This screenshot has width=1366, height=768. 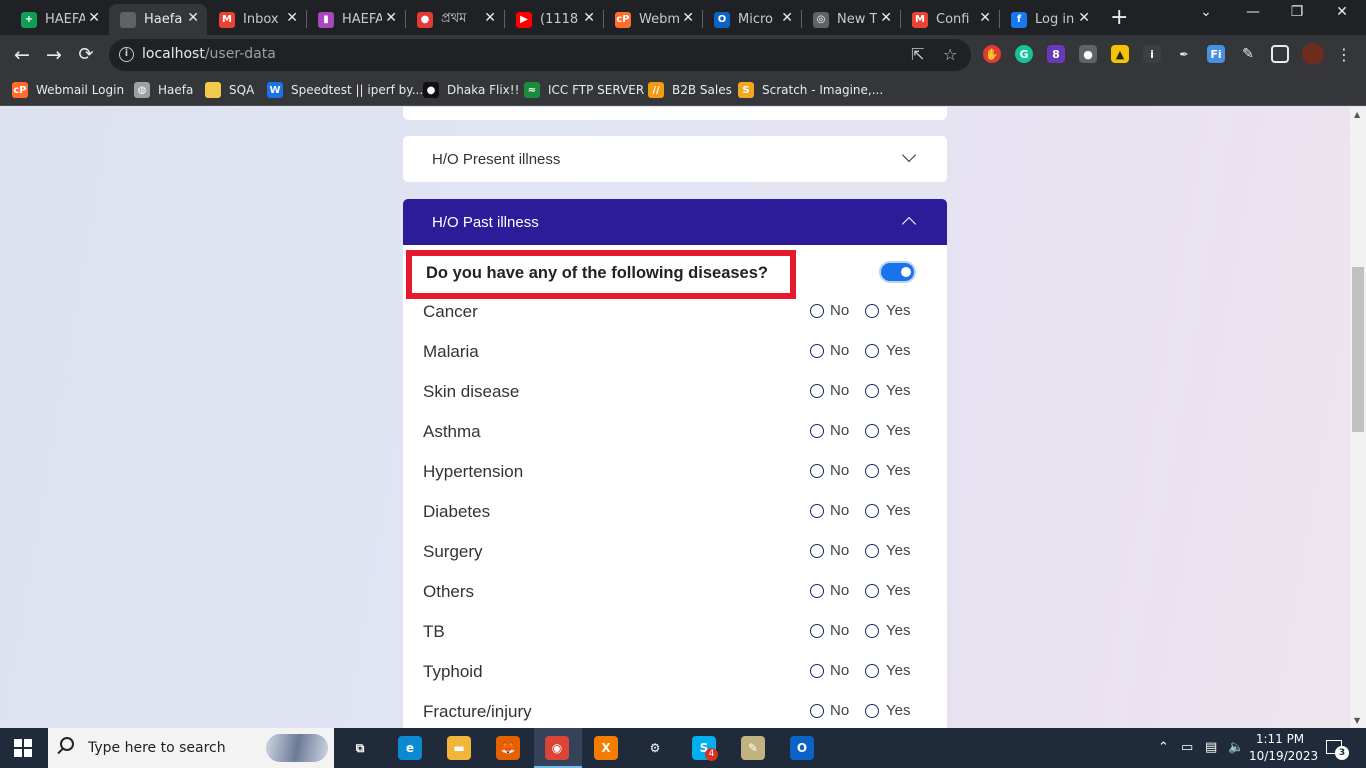 I want to click on forward-icon: →, so click(x=54, y=55).